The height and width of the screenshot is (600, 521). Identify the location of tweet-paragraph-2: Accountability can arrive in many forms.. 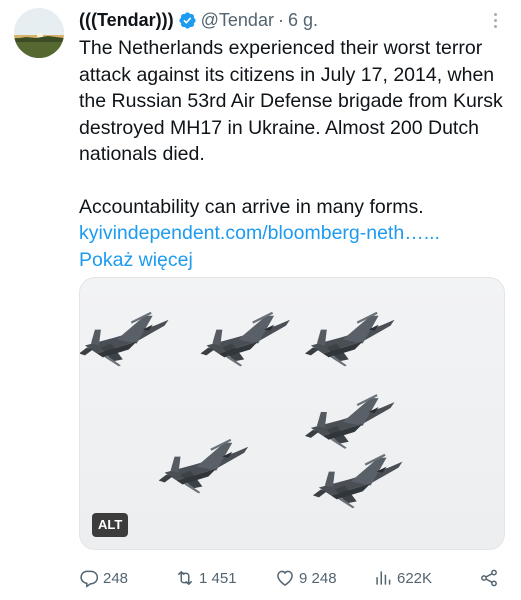
(251, 206).